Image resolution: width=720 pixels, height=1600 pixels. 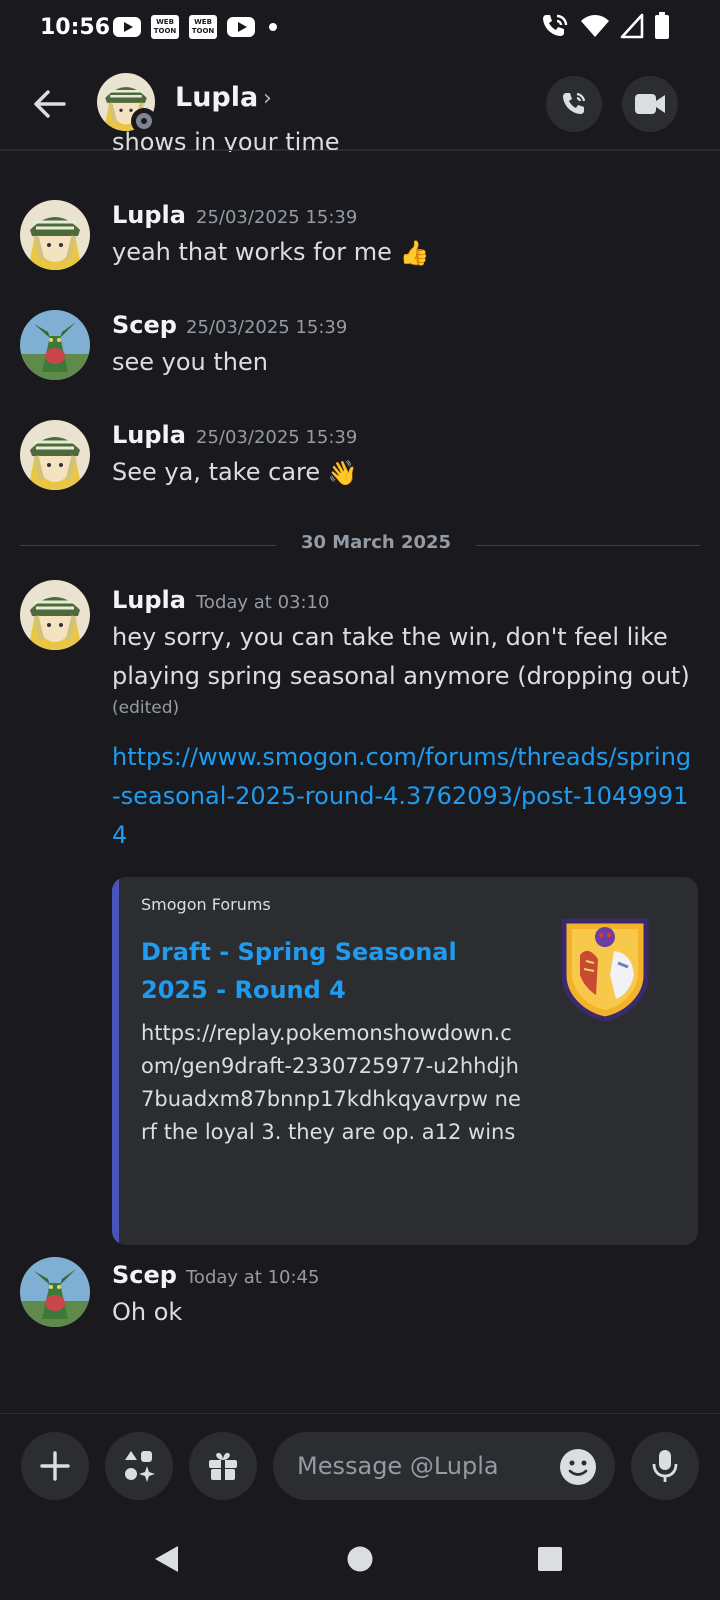 What do you see at coordinates (216, 472) in the screenshot?
I see `message-text: See ya, take care` at bounding box center [216, 472].